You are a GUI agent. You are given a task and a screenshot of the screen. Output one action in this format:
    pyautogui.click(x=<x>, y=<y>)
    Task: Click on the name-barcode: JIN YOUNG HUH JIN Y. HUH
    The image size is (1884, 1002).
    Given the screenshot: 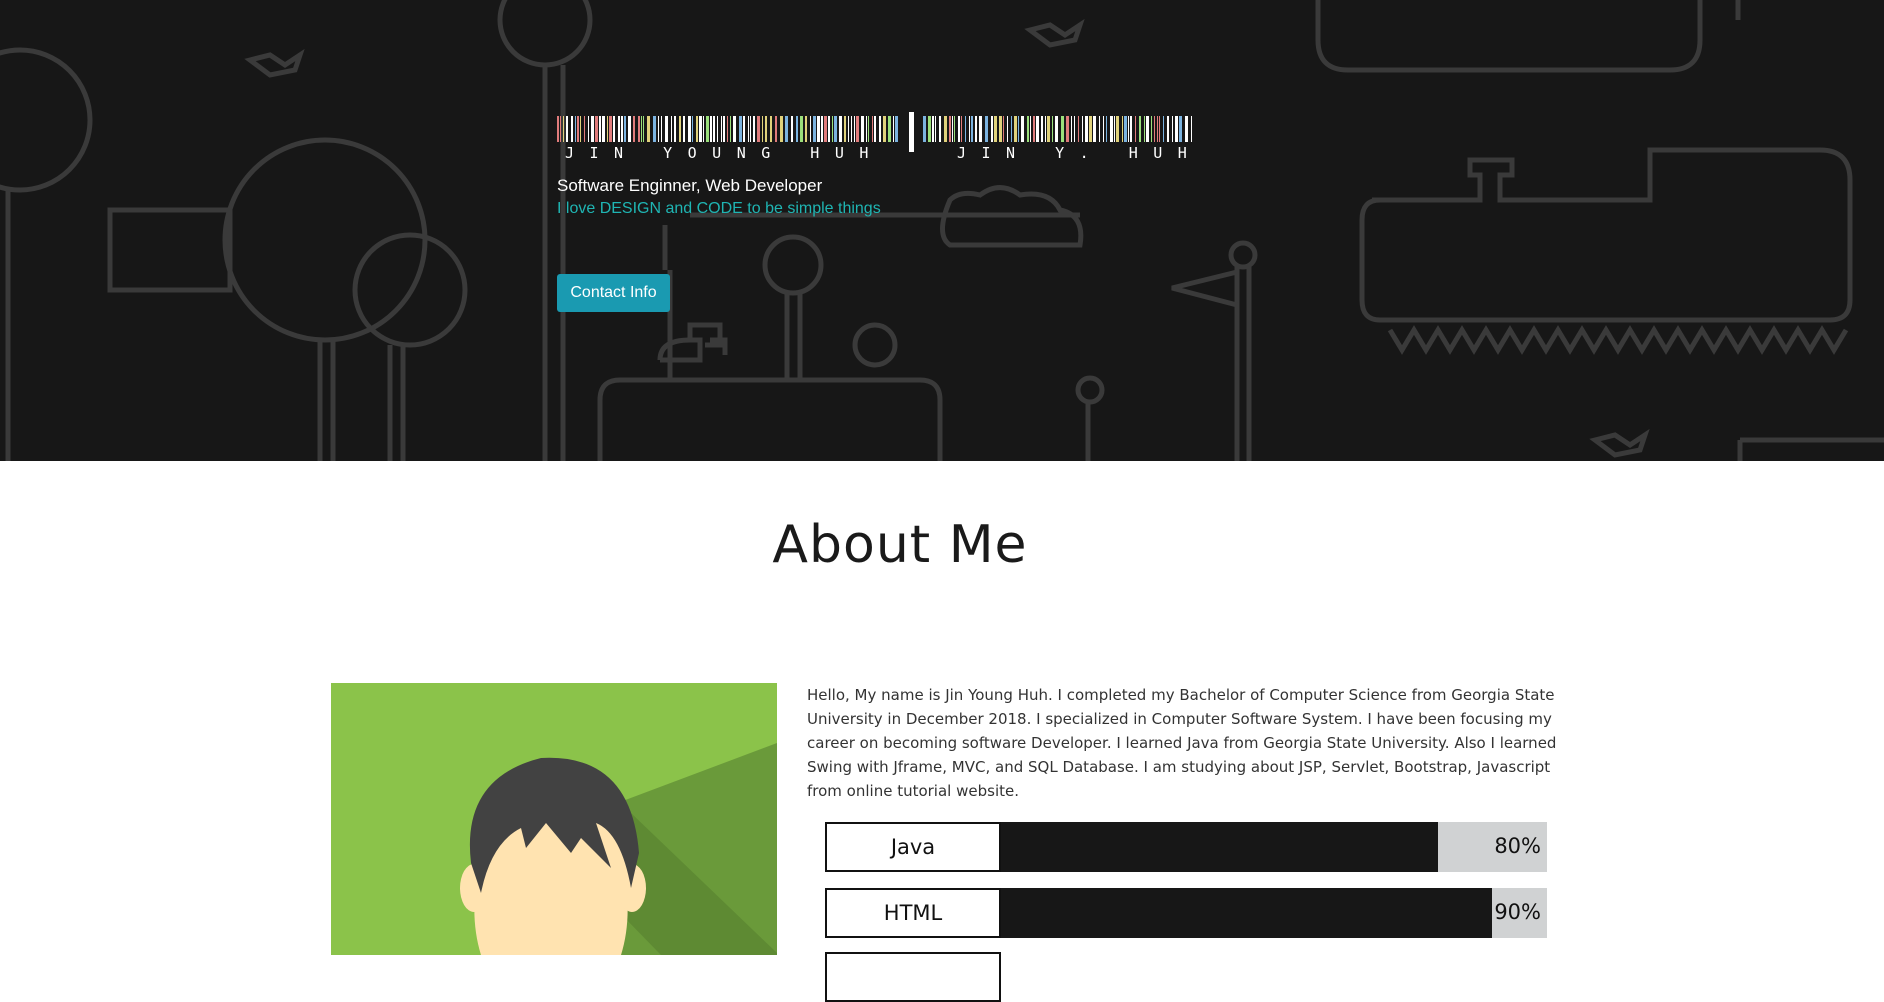 What is the action you would take?
    pyautogui.click(x=877, y=137)
    